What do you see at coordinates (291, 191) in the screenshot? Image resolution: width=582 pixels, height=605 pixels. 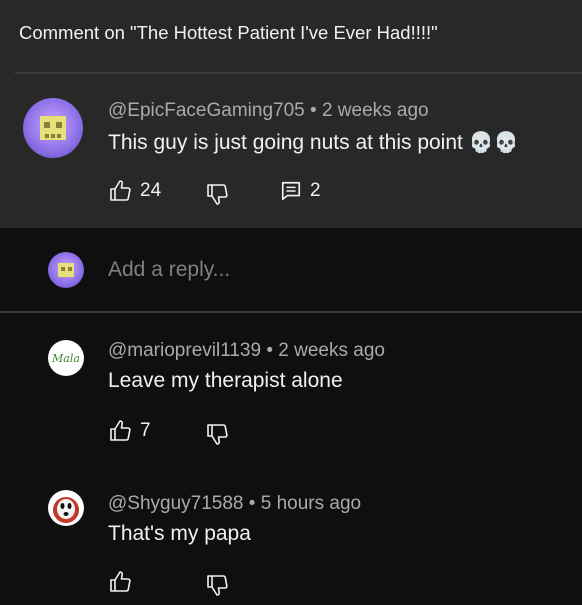 I see `comment-icon` at bounding box center [291, 191].